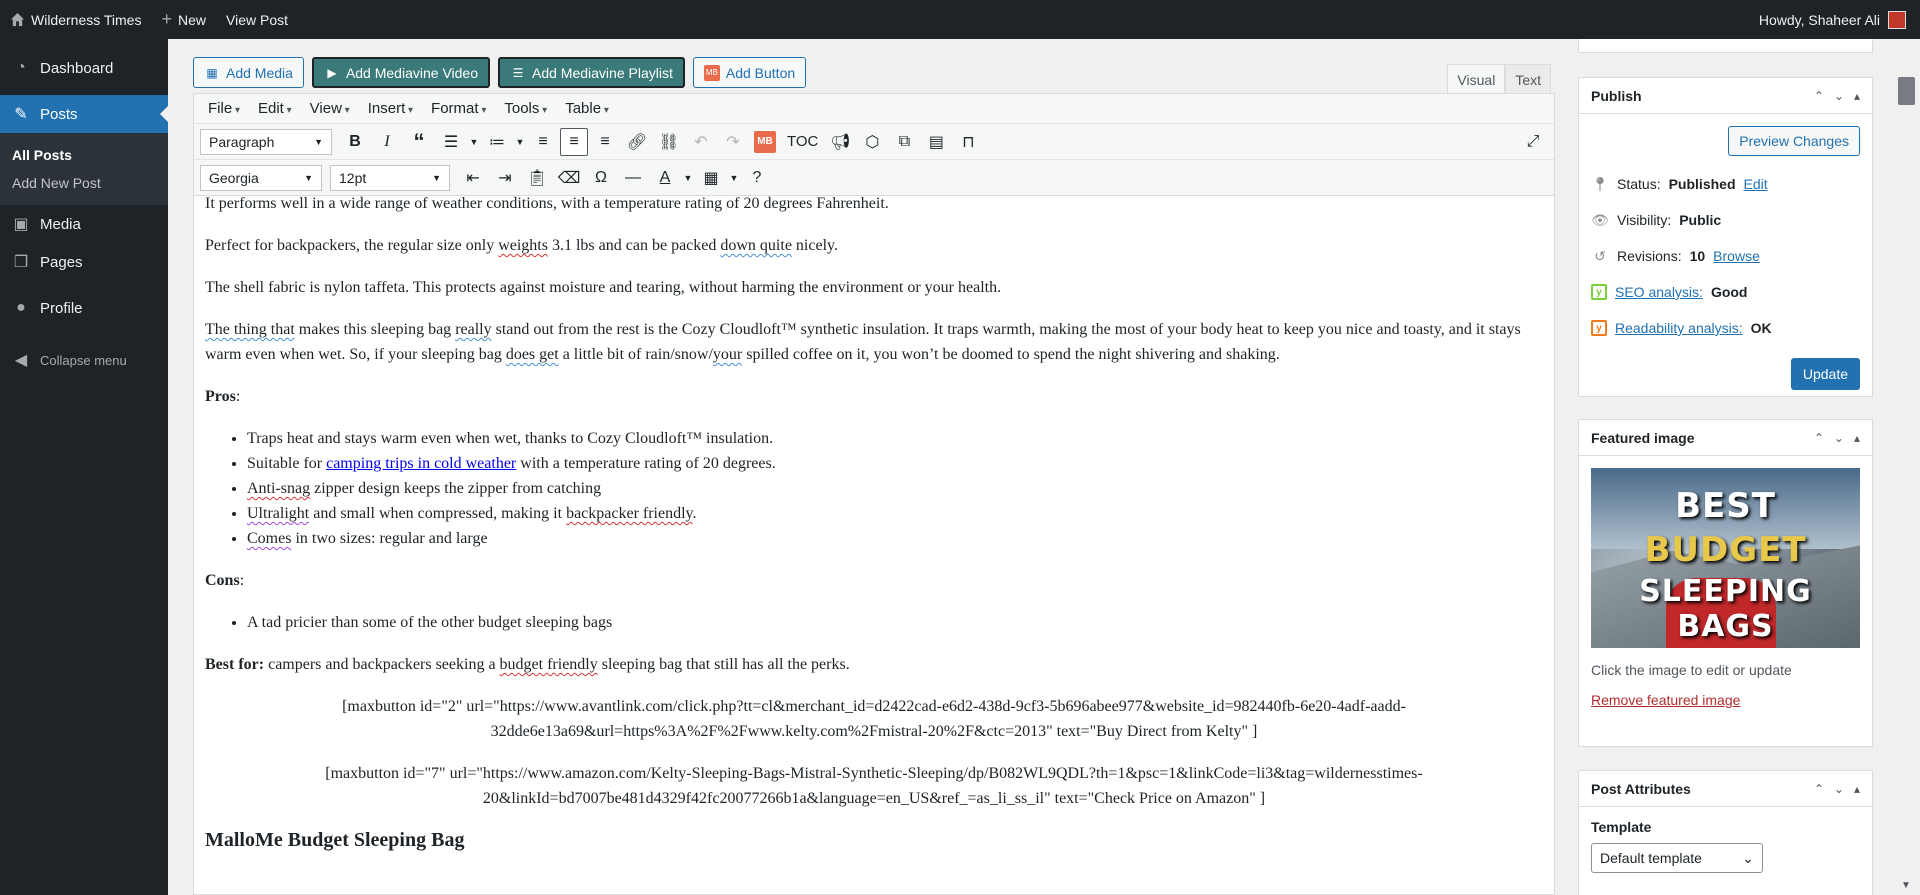 The width and height of the screenshot is (1920, 895). What do you see at coordinates (332, 72) in the screenshot?
I see `play-icon: ▶` at bounding box center [332, 72].